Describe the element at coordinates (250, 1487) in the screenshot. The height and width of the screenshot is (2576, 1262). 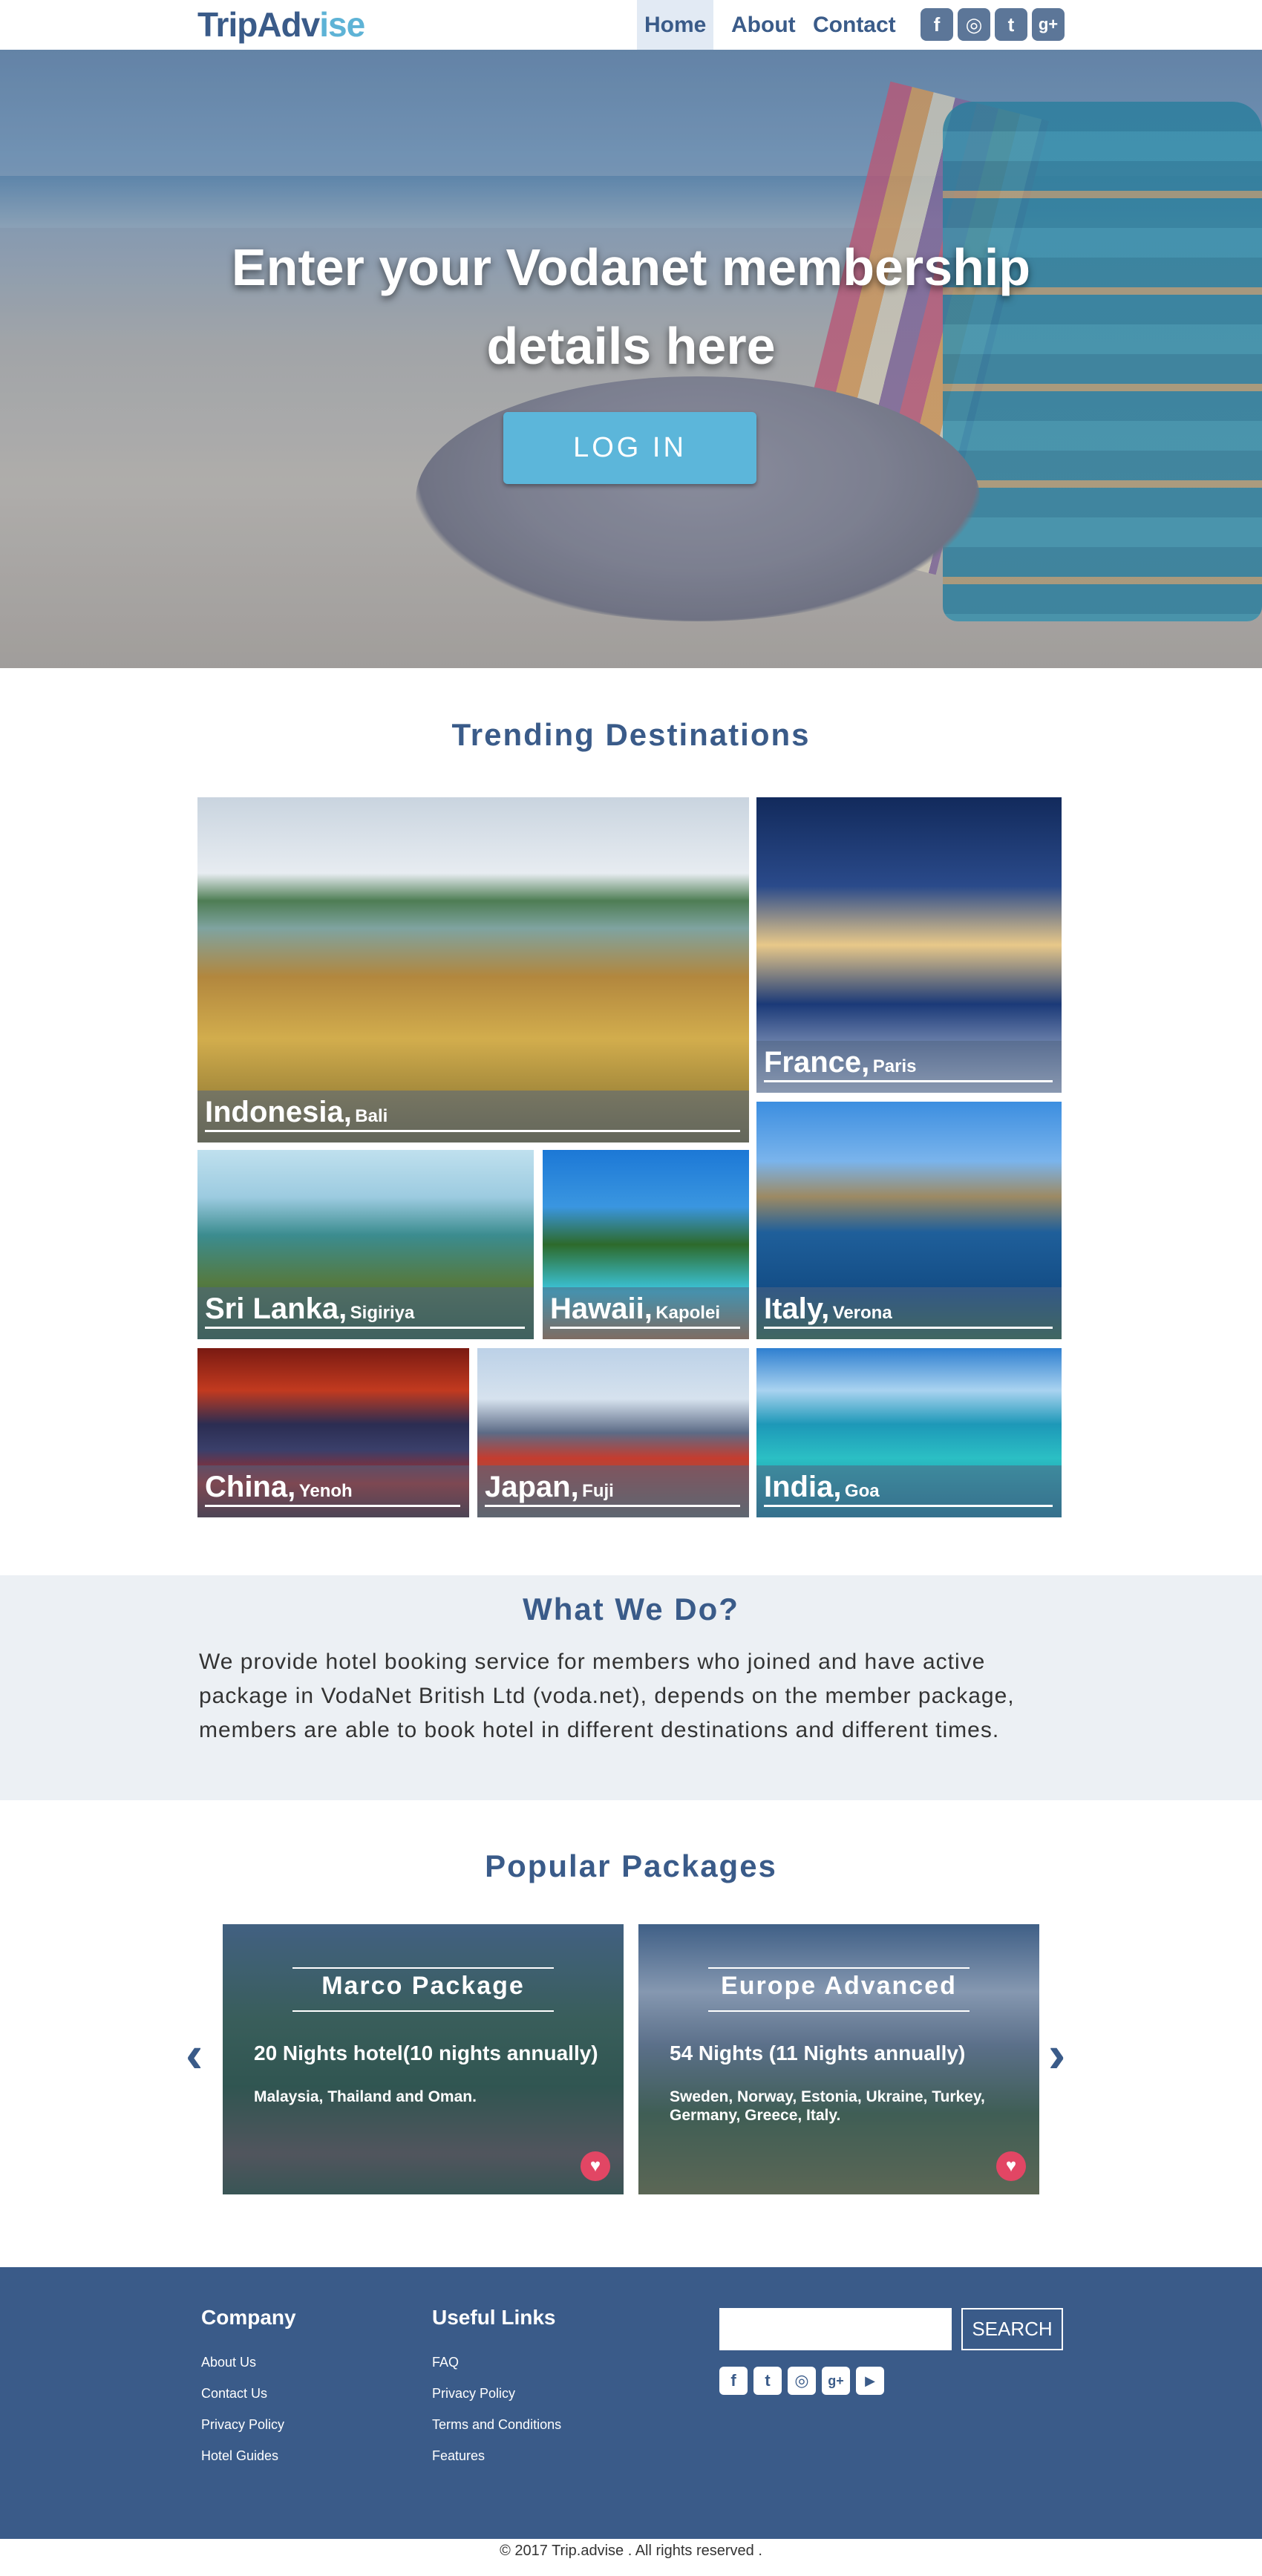
I see `tile-country: China,` at that location.